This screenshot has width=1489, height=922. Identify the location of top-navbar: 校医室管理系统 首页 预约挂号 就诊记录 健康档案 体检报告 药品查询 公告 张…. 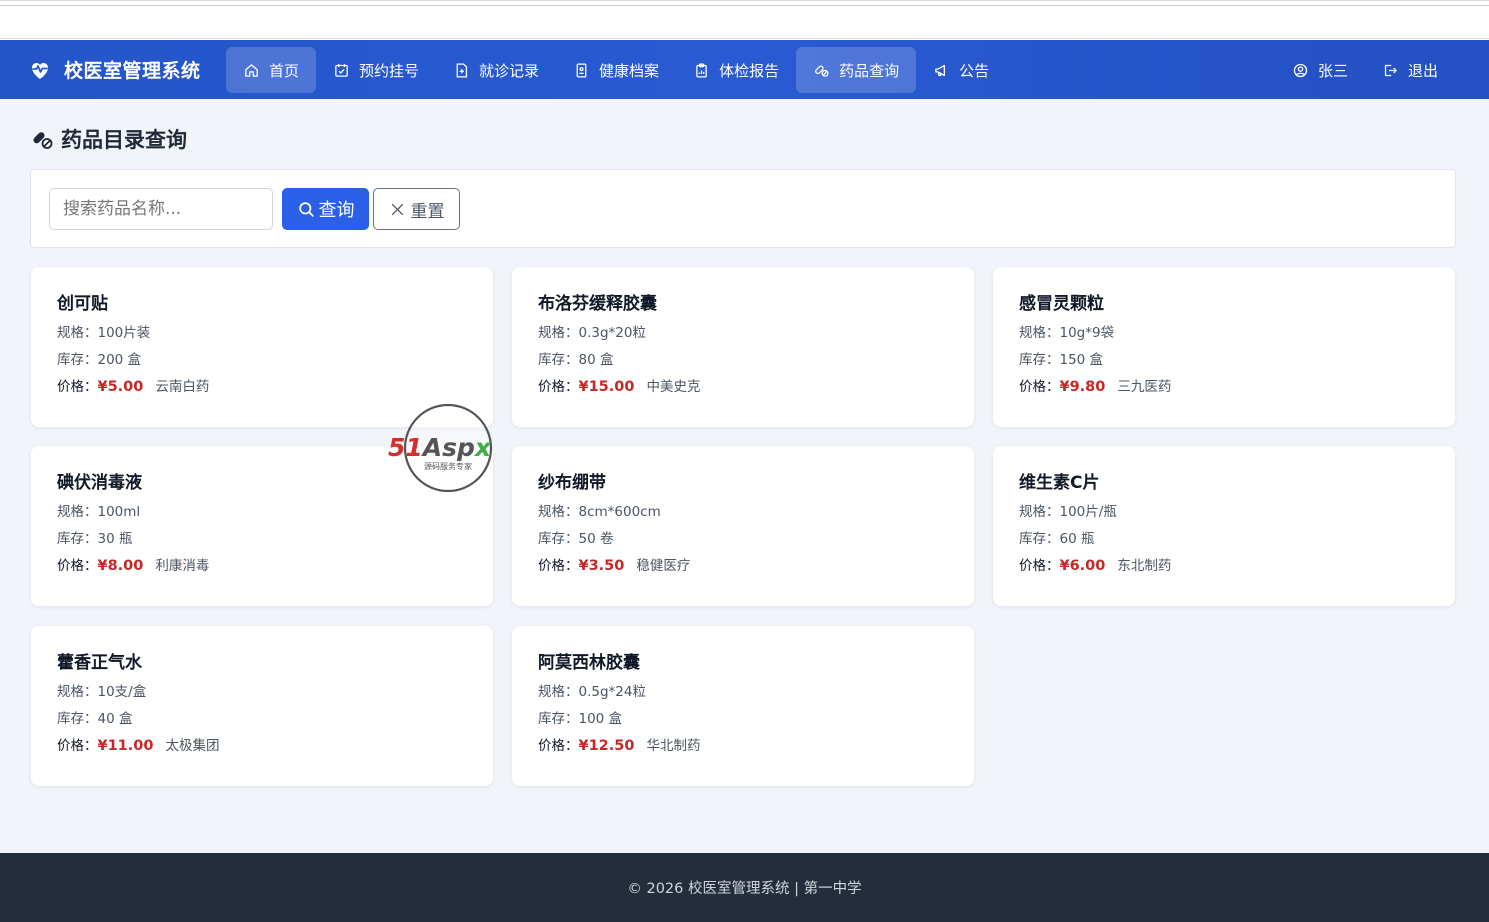
(744, 69).